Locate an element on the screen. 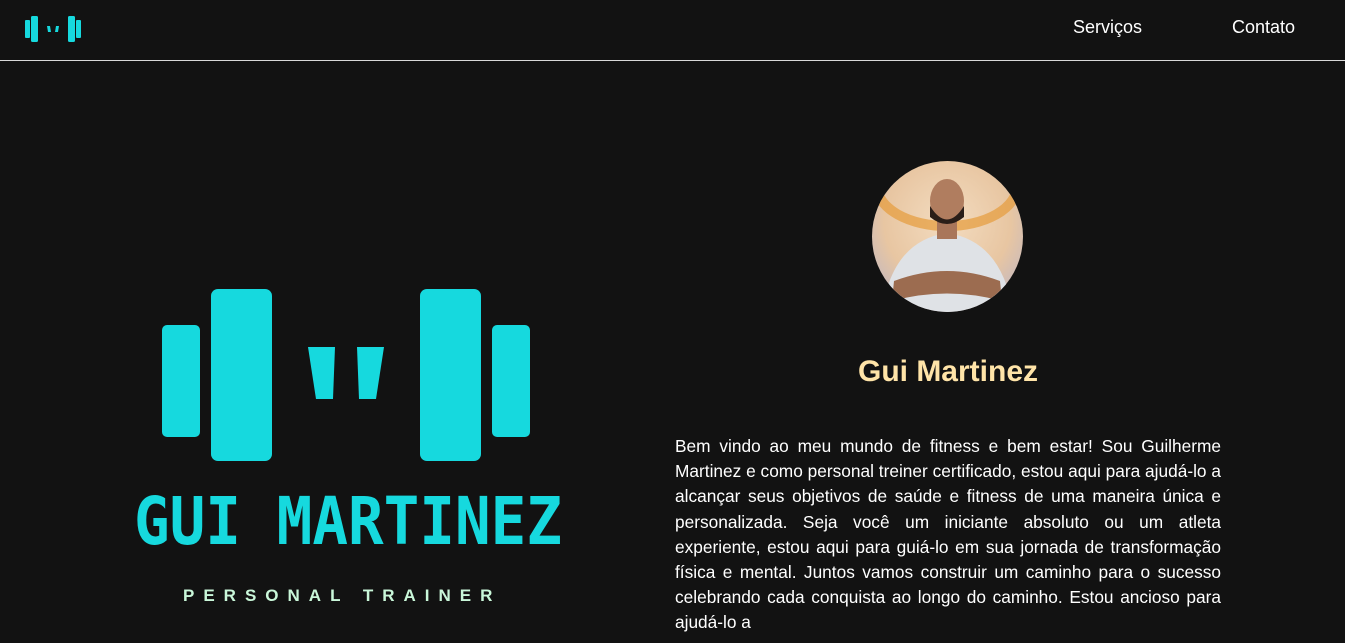 This screenshot has height=643, width=1345. svg-text: GUI MARTINEZ is located at coordinates (348, 520).